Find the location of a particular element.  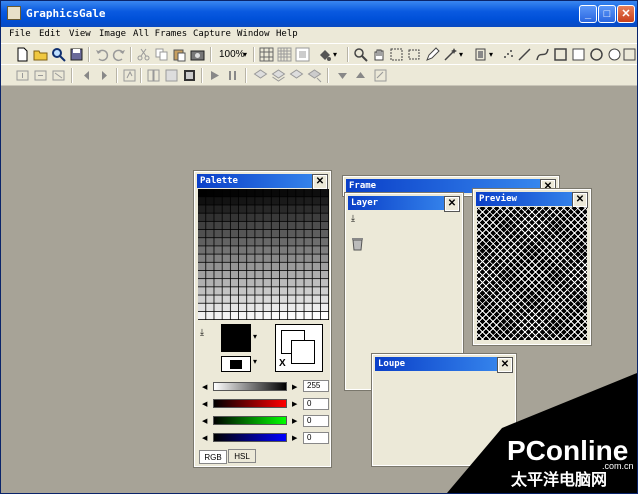

menu-window: Window is located at coordinates (253, 34).